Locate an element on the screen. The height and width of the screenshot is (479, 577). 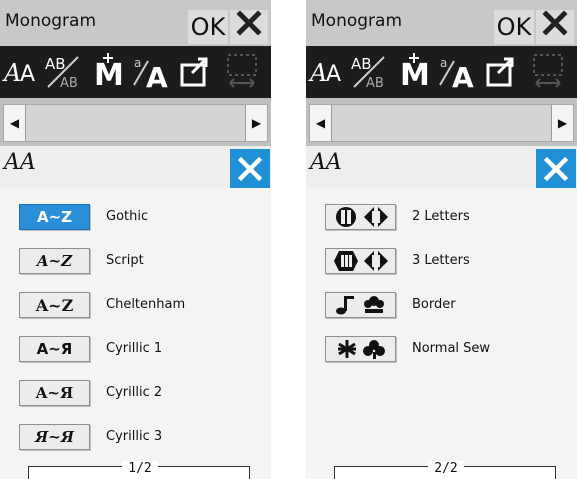
frame-icon is located at coordinates (242, 71).